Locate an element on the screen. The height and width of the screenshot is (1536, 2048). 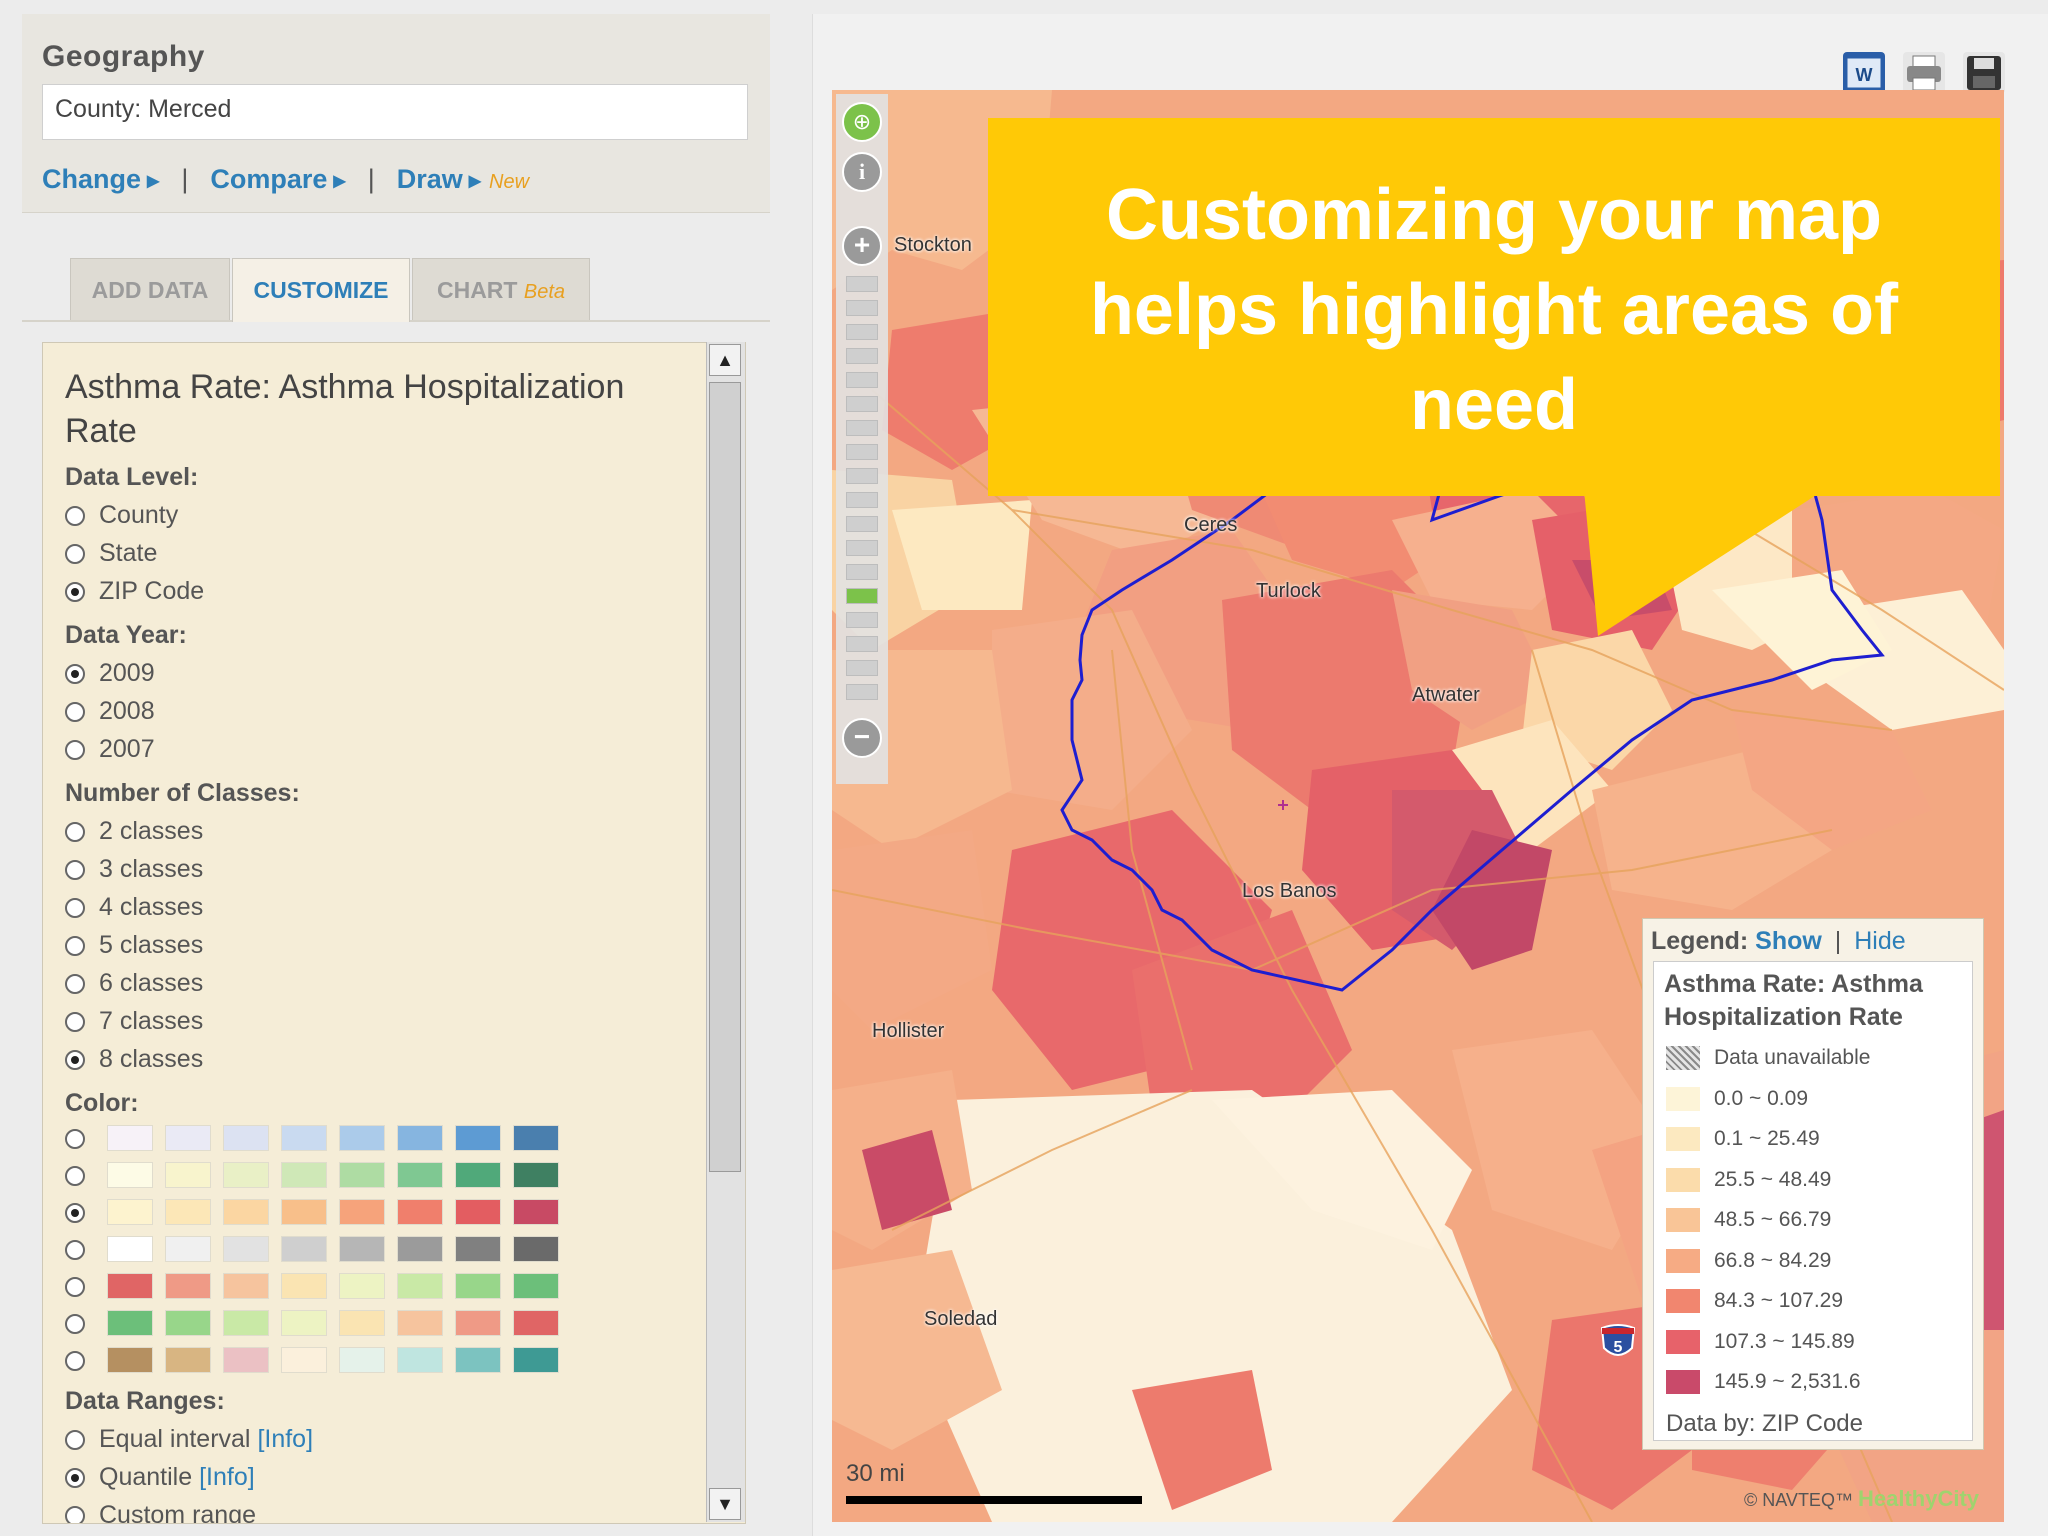
classes-4-radio: 4 classes is located at coordinates (134, 907).